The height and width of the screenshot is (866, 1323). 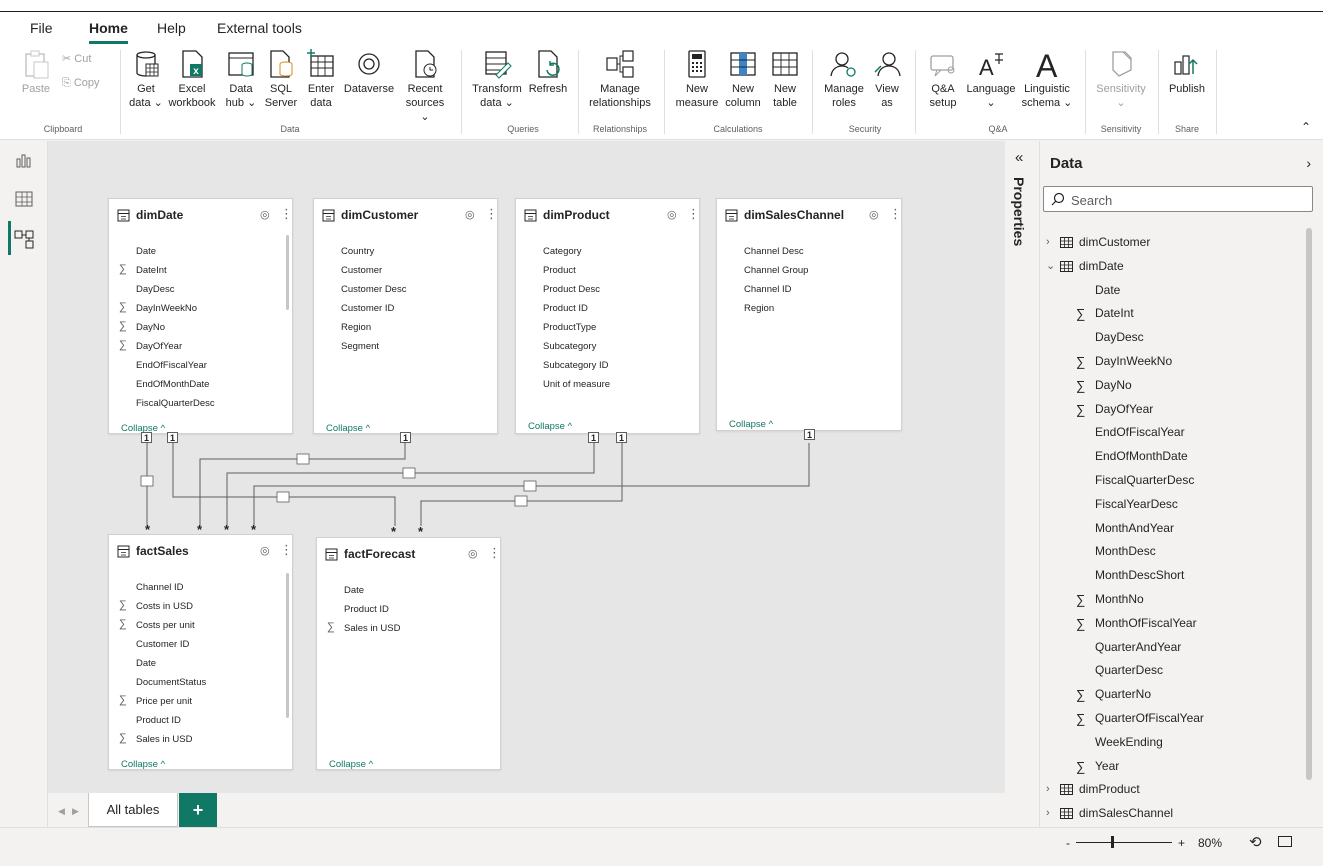 I want to click on collapse-ribbon-icon: ⌃, so click(x=1306, y=127).